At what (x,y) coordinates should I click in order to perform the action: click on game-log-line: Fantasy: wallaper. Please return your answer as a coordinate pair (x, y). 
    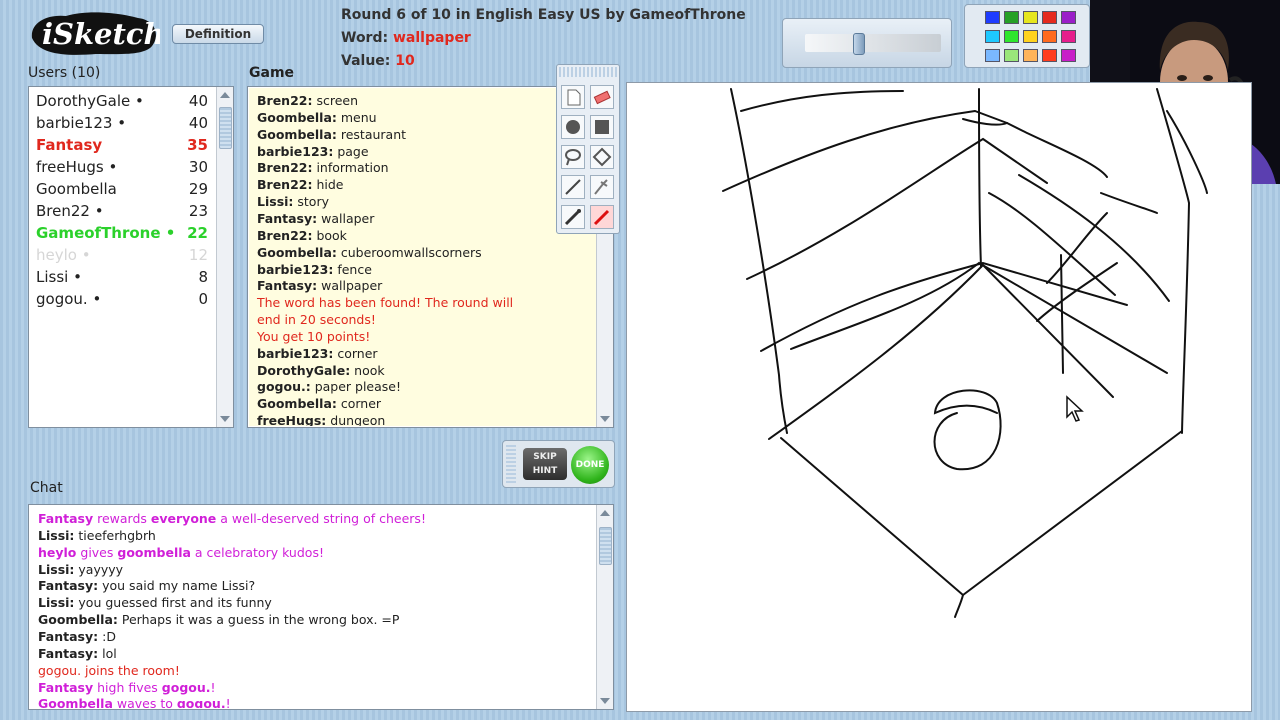
    Looking at the image, I should click on (316, 218).